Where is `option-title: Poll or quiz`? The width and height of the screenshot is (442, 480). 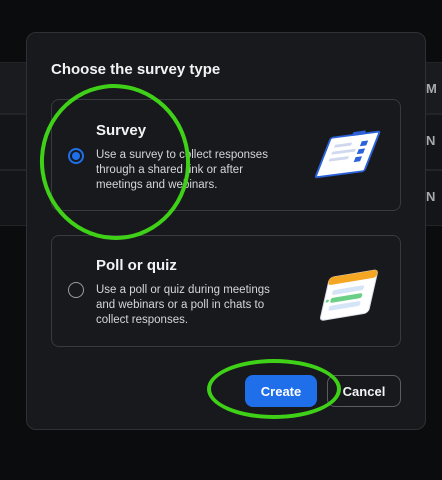 option-title: Poll or quiz is located at coordinates (136, 265).